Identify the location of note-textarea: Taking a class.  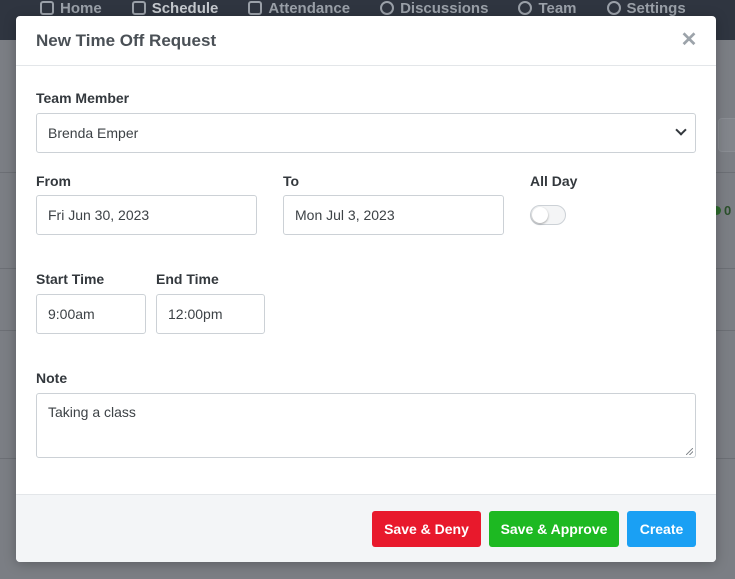
(366, 425).